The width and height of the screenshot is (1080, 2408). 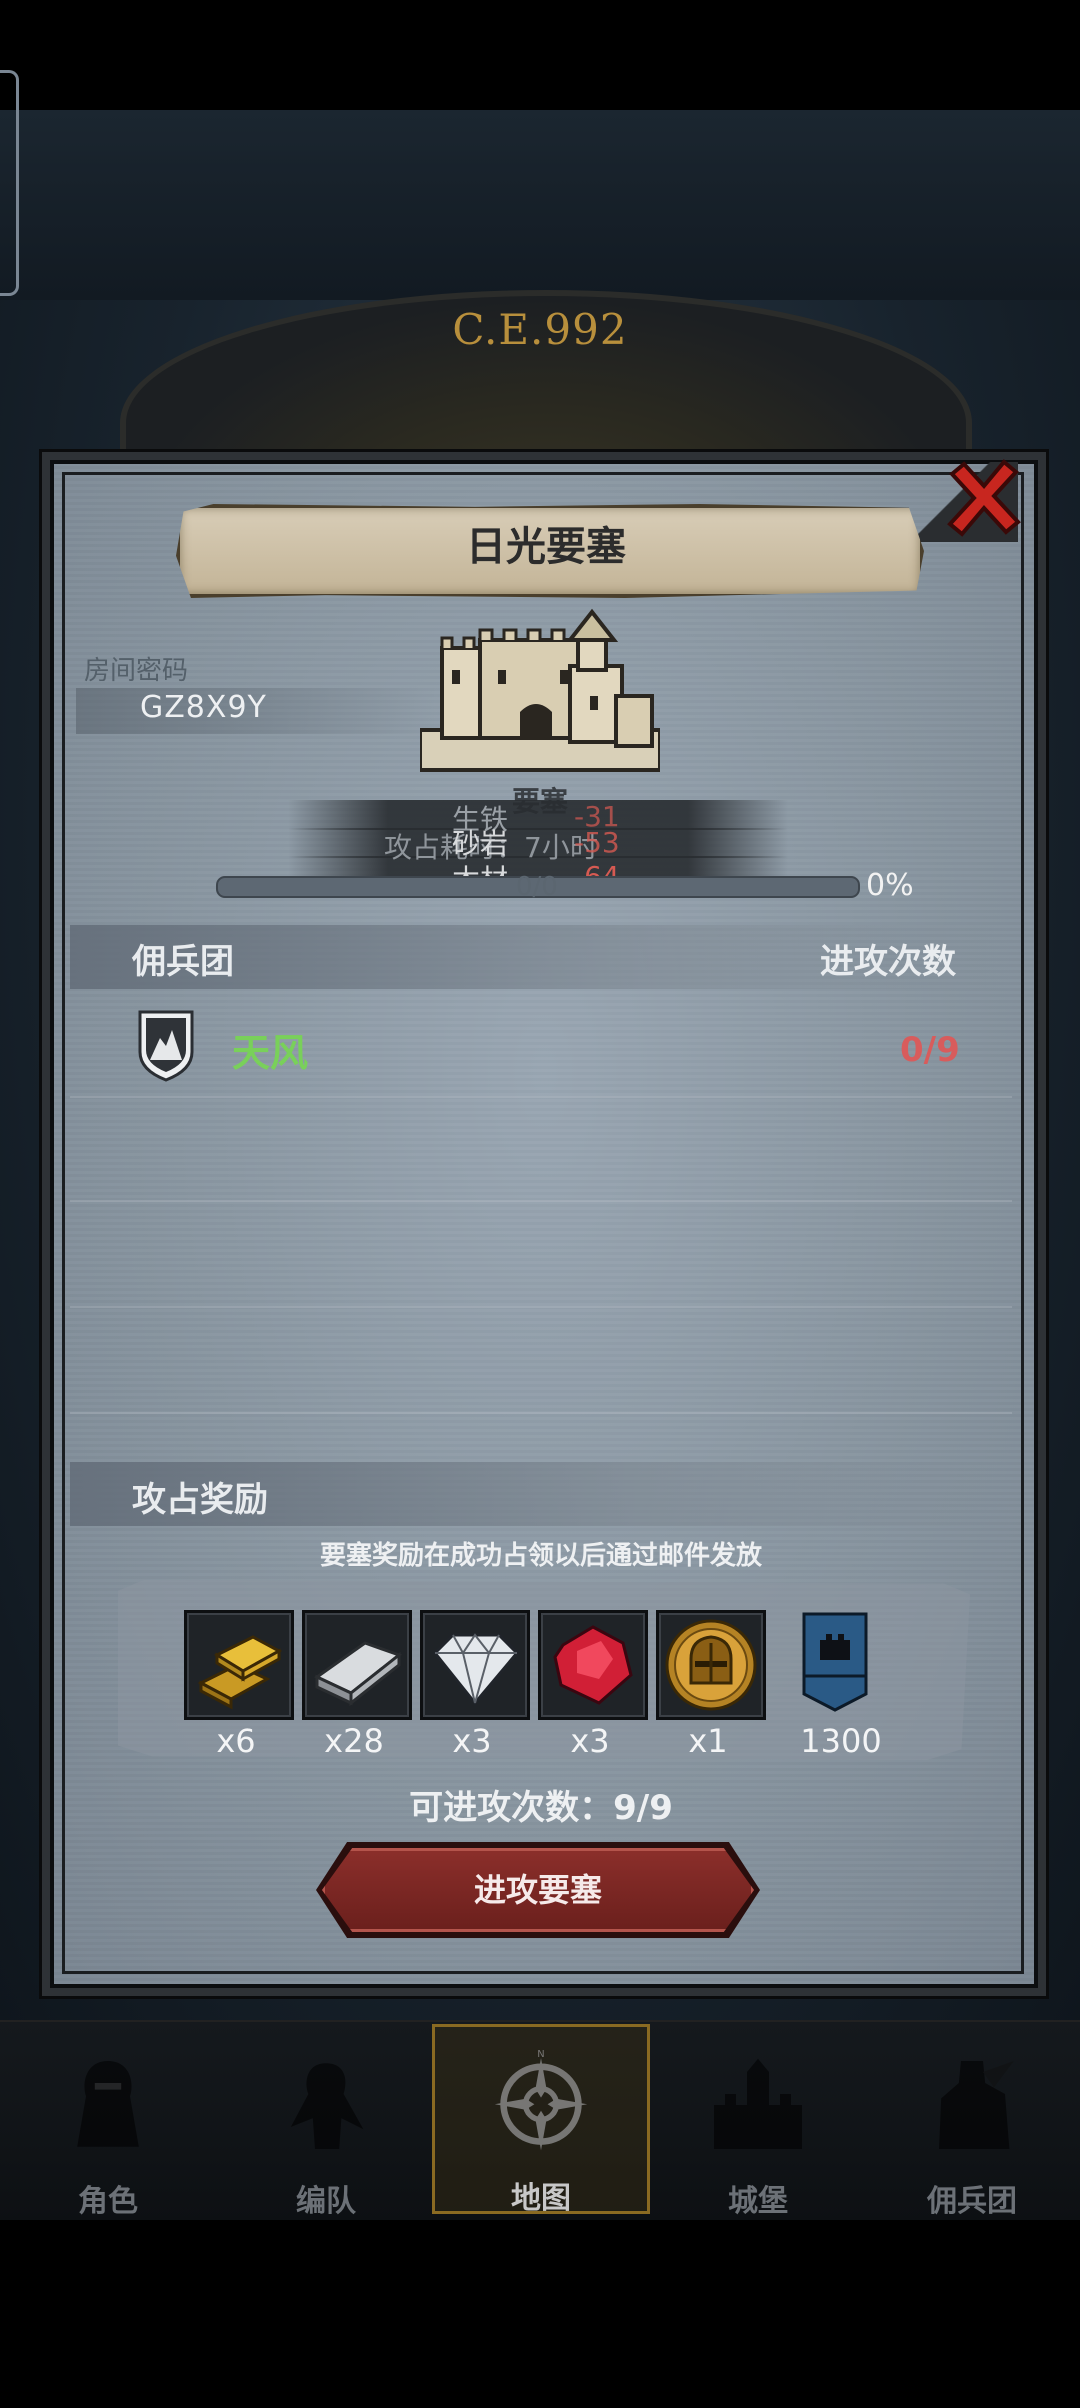 What do you see at coordinates (540, 2054) in the screenshot?
I see `svg-text: N` at bounding box center [540, 2054].